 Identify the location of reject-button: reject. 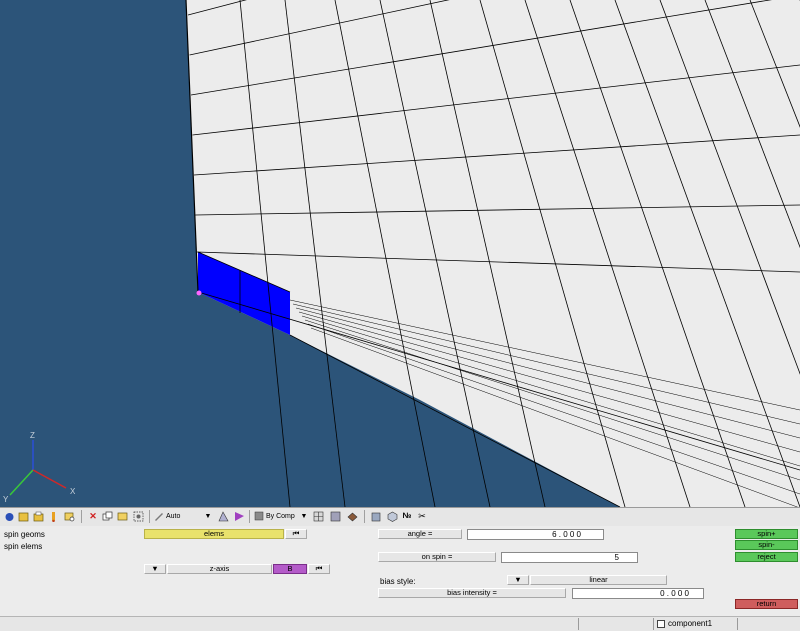
(766, 557).